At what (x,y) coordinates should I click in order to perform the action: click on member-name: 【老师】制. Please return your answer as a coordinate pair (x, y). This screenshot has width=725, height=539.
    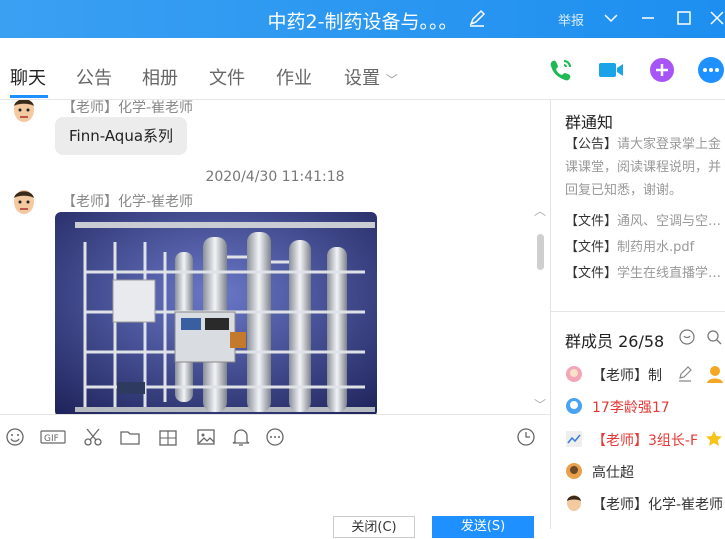
    Looking at the image, I should click on (627, 376).